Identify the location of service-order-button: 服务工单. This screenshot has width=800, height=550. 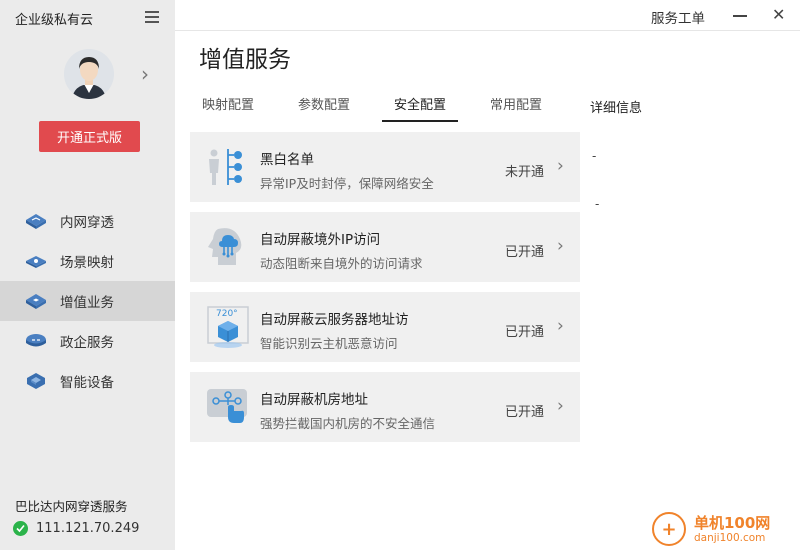
(678, 17).